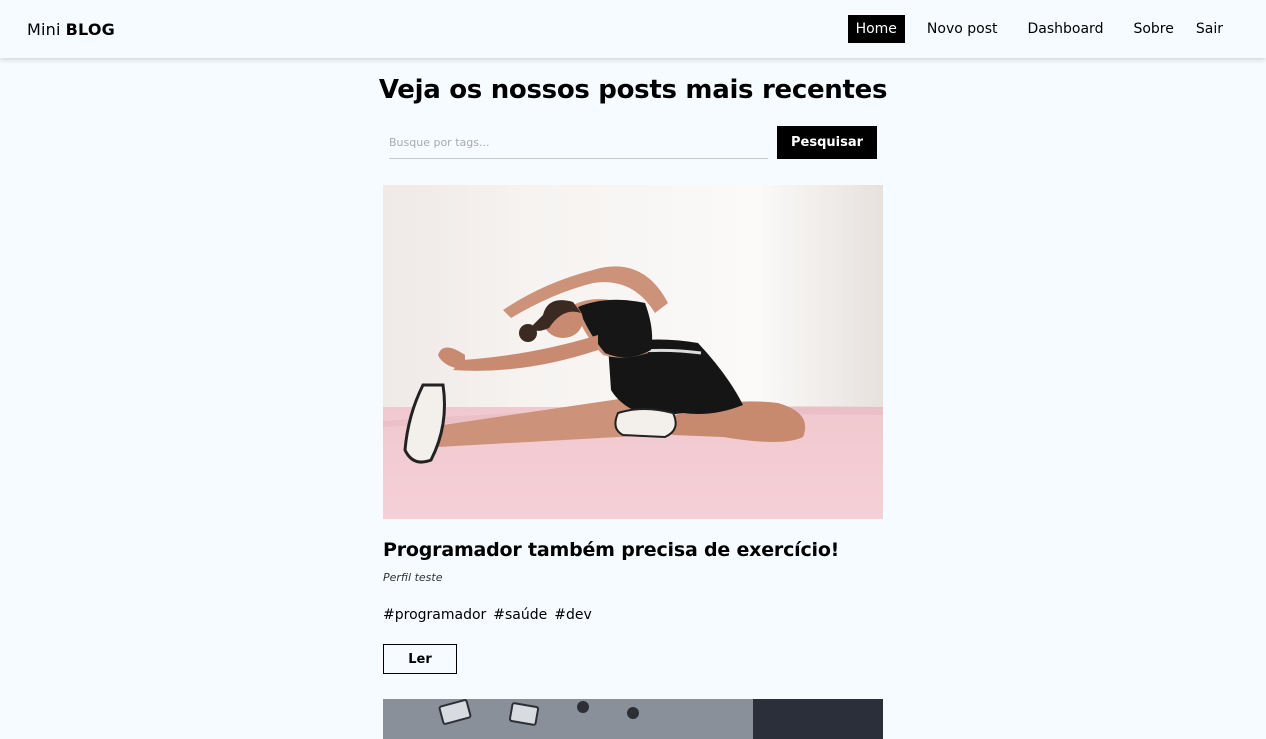 This screenshot has height=739, width=1266. What do you see at coordinates (573, 615) in the screenshot?
I see `post-tag: #dev` at bounding box center [573, 615].